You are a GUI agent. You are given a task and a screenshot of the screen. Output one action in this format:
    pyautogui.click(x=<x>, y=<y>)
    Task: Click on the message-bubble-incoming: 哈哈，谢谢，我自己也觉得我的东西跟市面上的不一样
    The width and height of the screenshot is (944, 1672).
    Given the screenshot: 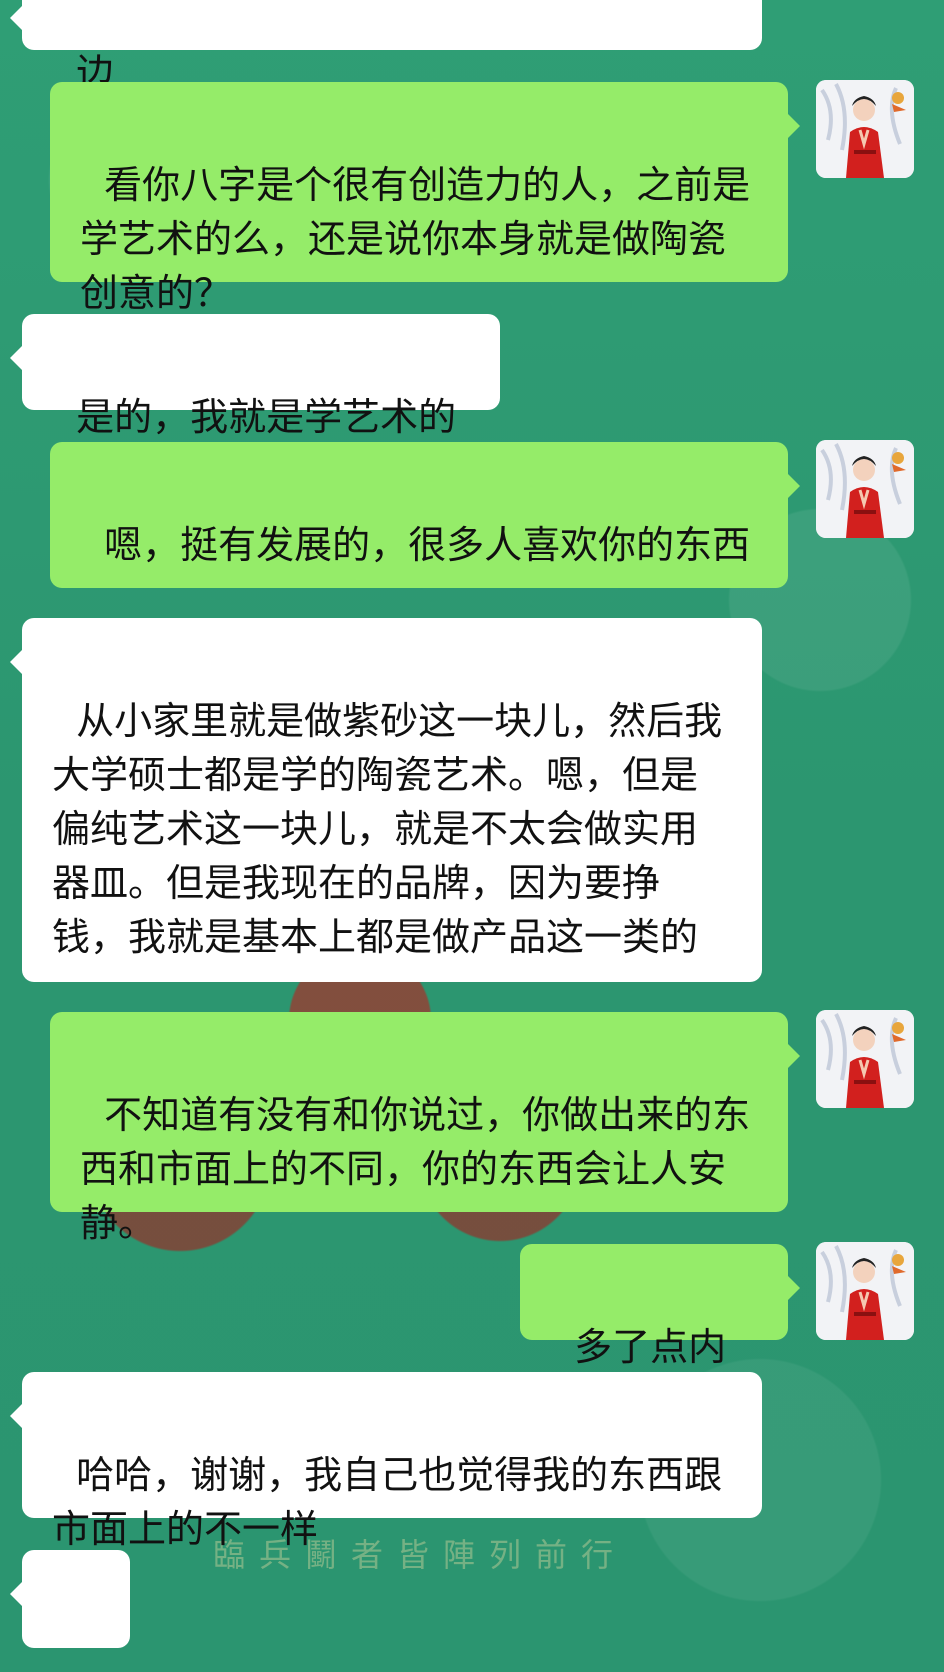 What is the action you would take?
    pyautogui.click(x=386, y=1461)
    